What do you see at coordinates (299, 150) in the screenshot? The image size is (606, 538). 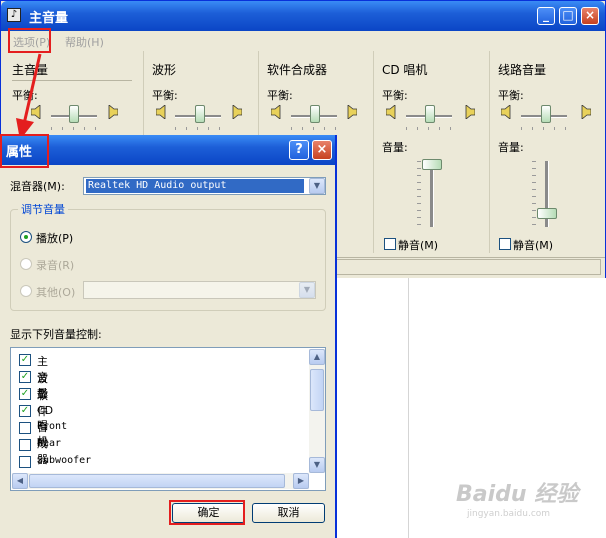 I see `help-button: ?` at bounding box center [299, 150].